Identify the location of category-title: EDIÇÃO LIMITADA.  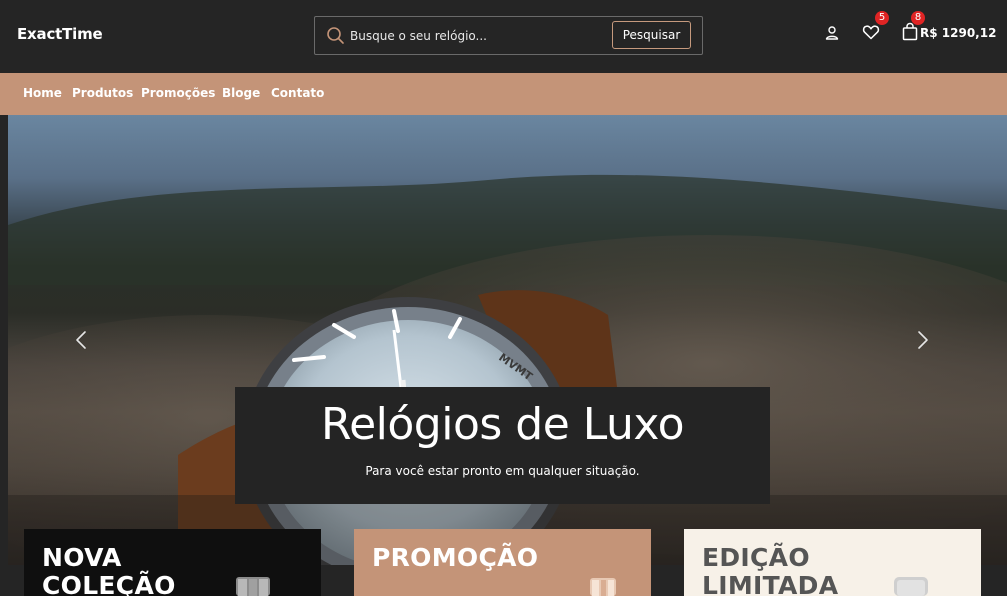
(770, 570).